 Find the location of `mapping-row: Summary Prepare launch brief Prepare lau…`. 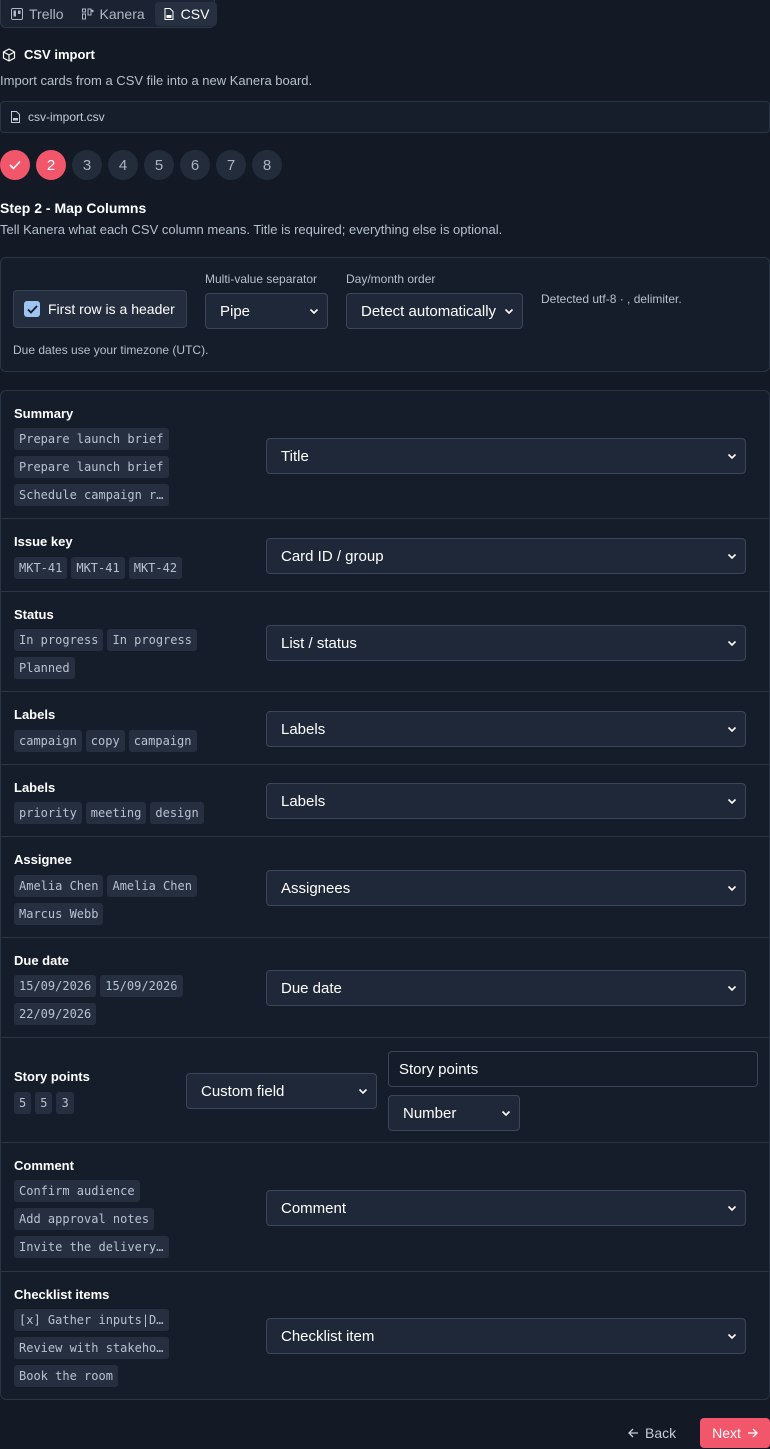

mapping-row: Summary Prepare launch brief Prepare lau… is located at coordinates (385, 455).